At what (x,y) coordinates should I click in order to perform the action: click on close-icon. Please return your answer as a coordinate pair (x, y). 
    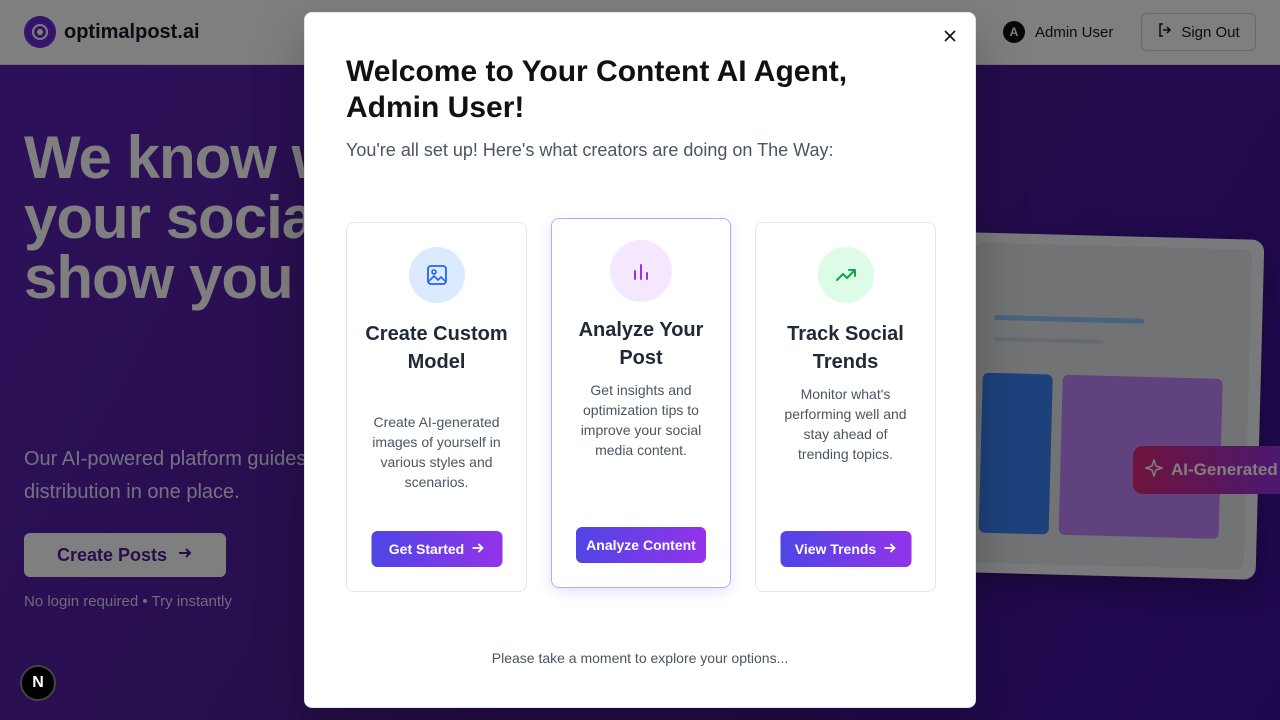
    Looking at the image, I should click on (950, 38).